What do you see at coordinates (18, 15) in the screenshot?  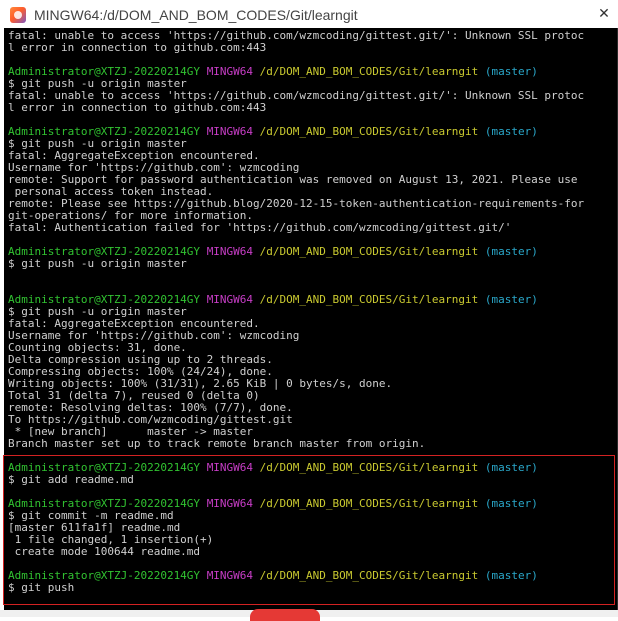 I see `mingw-app-icon` at bounding box center [18, 15].